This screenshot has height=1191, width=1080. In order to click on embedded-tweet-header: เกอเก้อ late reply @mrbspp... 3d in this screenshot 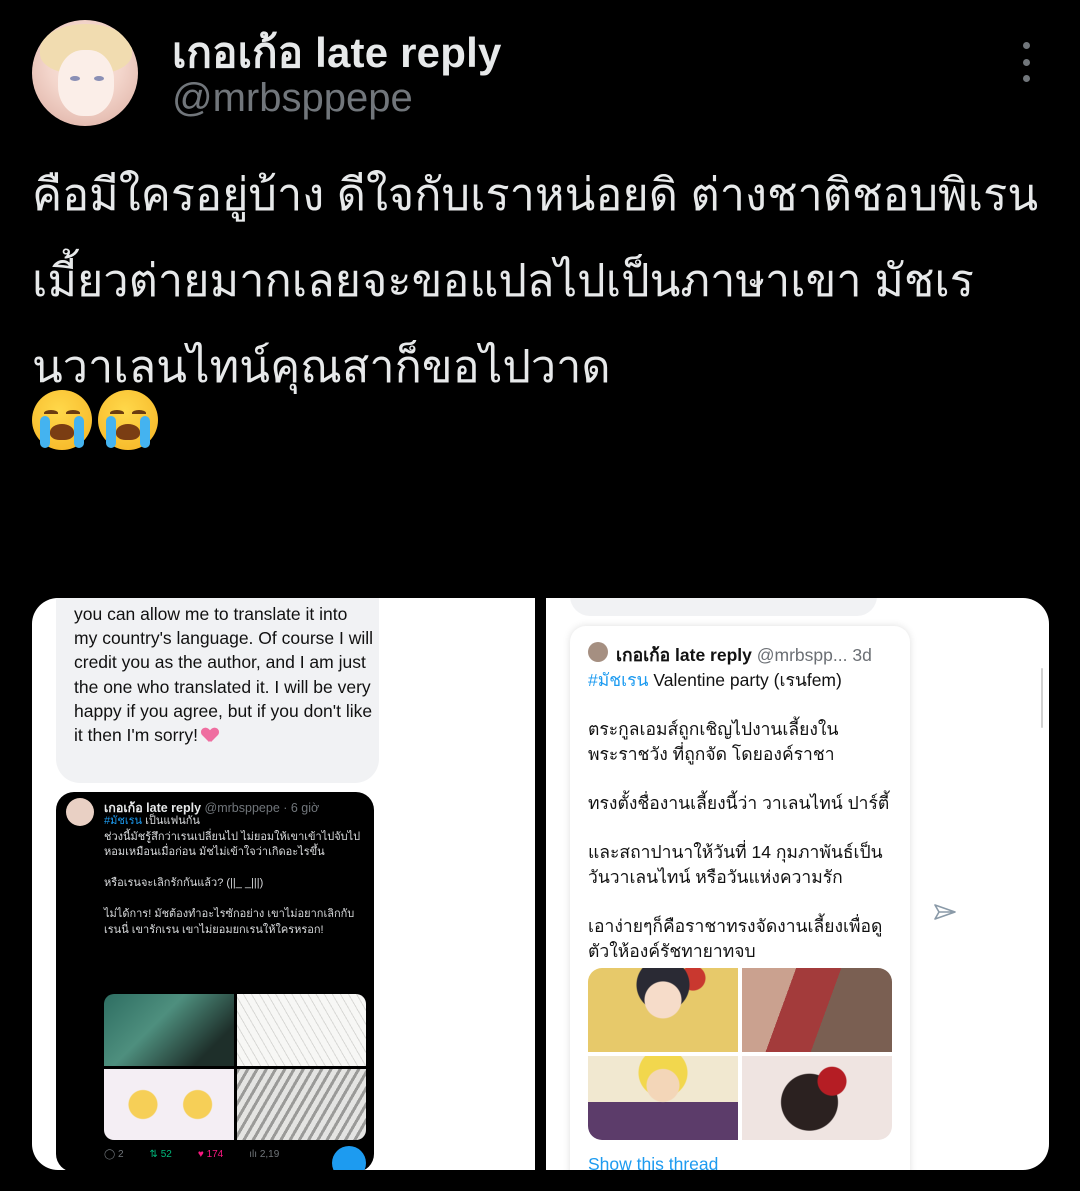, I will do `click(744, 655)`.